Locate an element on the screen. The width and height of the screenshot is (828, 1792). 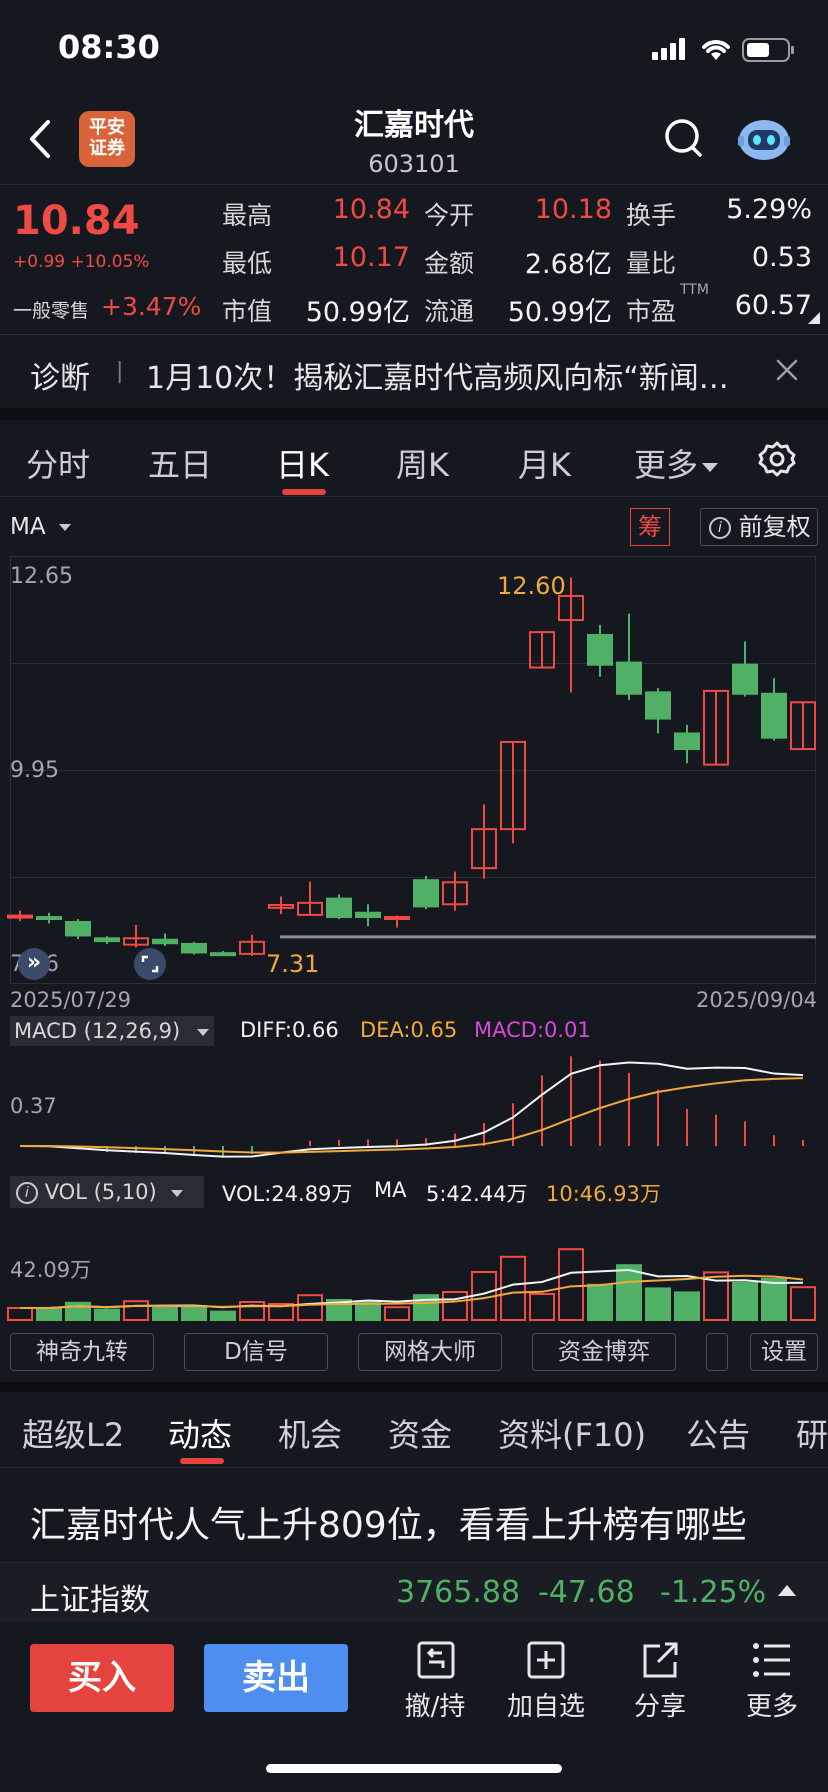
amount-value: 2.68亿 is located at coordinates (568, 264).